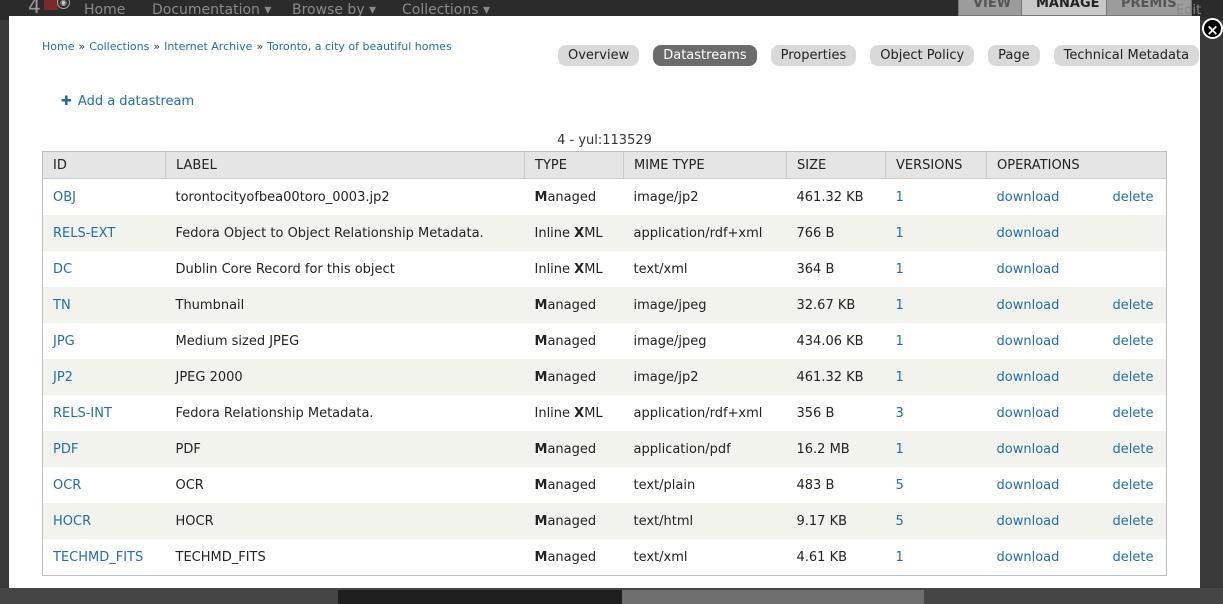 The width and height of the screenshot is (1223, 604). What do you see at coordinates (98, 557) in the screenshot?
I see `datastream-id-link: TECHMD_FITS` at bounding box center [98, 557].